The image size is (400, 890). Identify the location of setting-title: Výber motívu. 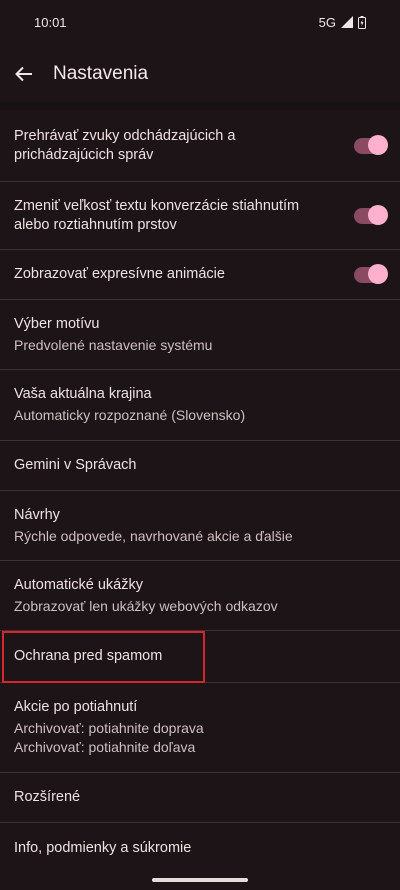
(57, 323).